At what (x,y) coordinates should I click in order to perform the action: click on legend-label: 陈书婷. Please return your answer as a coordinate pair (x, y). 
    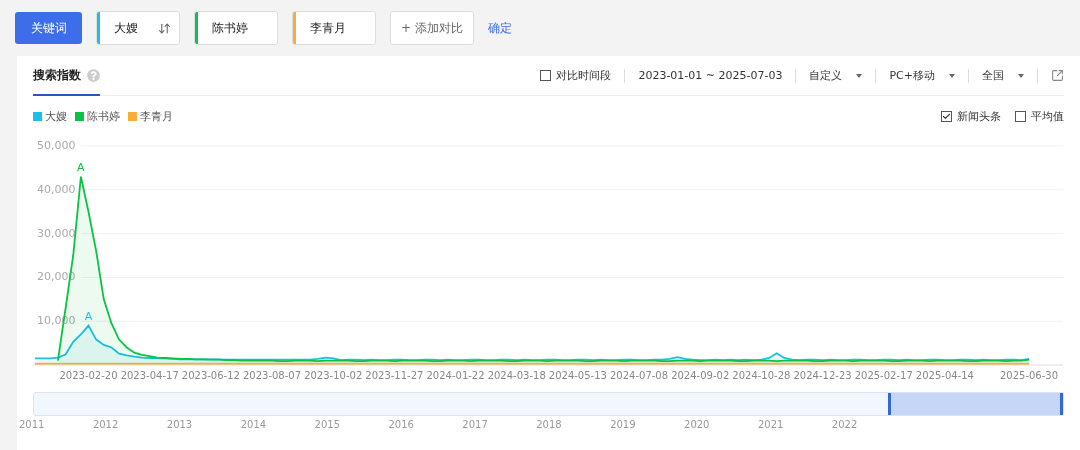
    Looking at the image, I should click on (103, 116).